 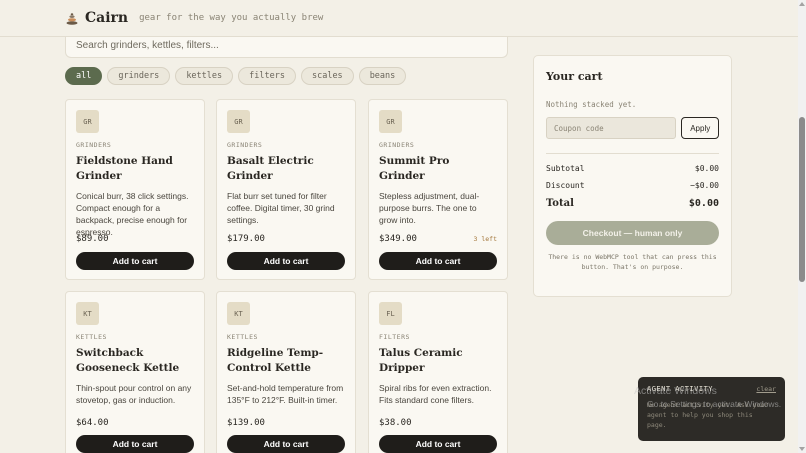 What do you see at coordinates (632, 203) in the screenshot?
I see `total-row: Total $0.00` at bounding box center [632, 203].